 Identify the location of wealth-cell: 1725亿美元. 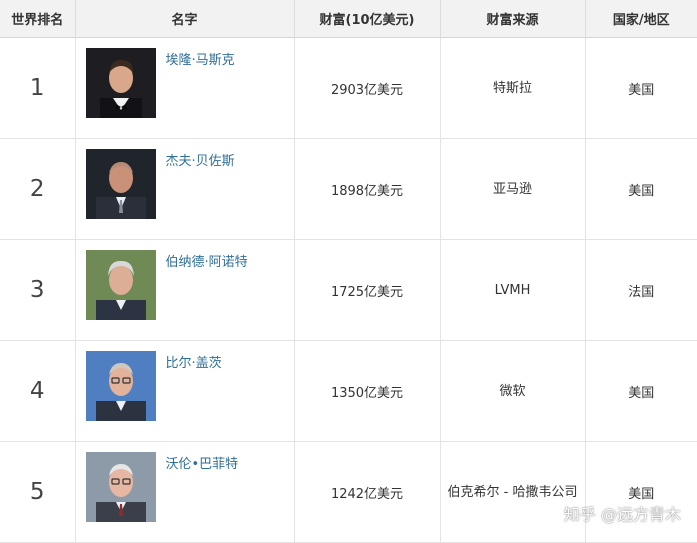
(367, 290).